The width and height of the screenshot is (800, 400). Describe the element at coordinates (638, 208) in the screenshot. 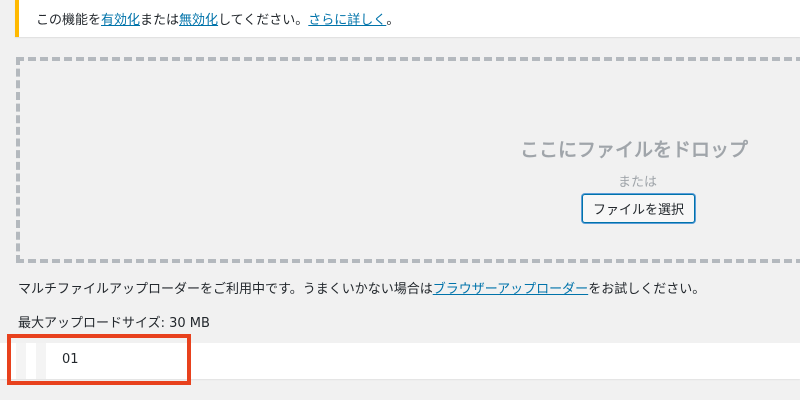

I see `select-files-button: ファイルを選択` at that location.